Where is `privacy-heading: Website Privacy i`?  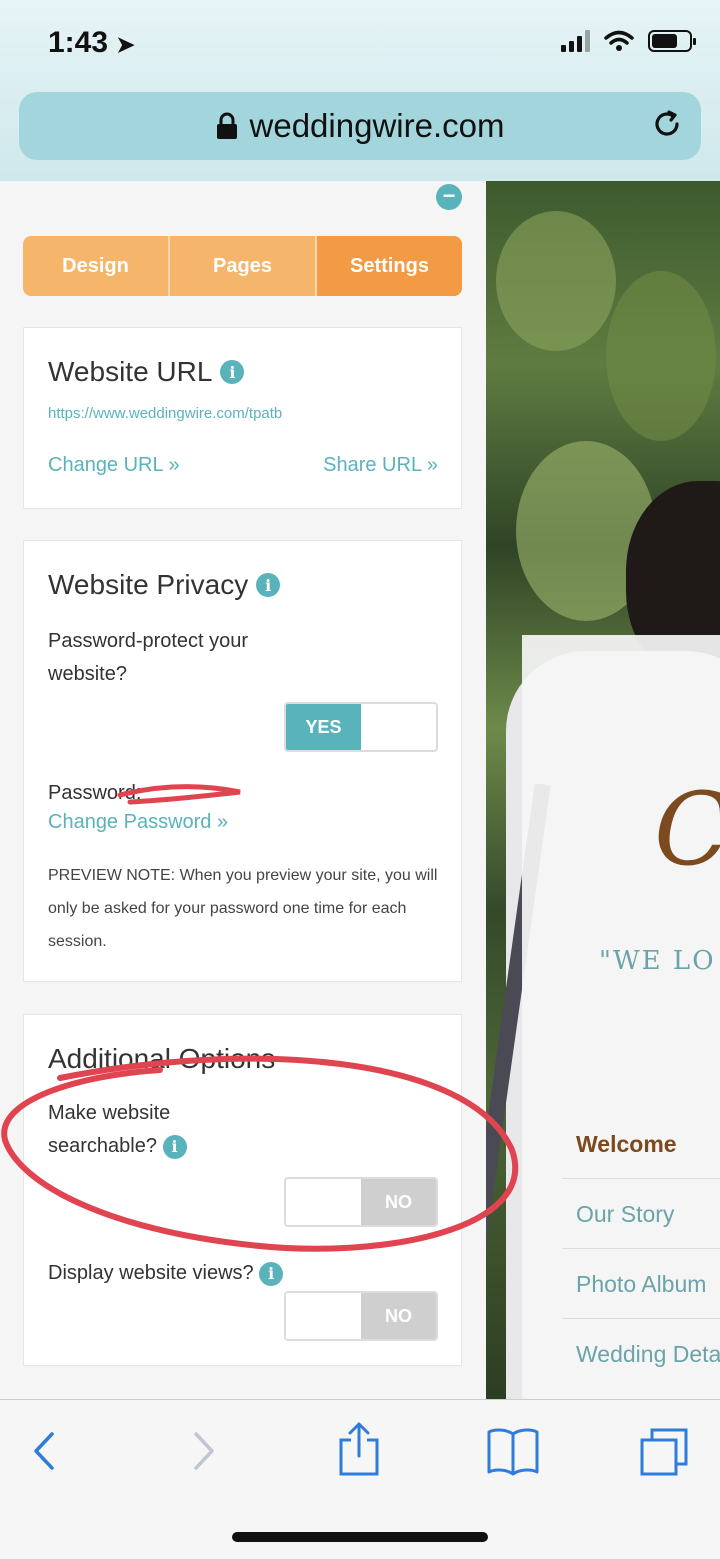
privacy-heading: Website Privacy i is located at coordinates (164, 585).